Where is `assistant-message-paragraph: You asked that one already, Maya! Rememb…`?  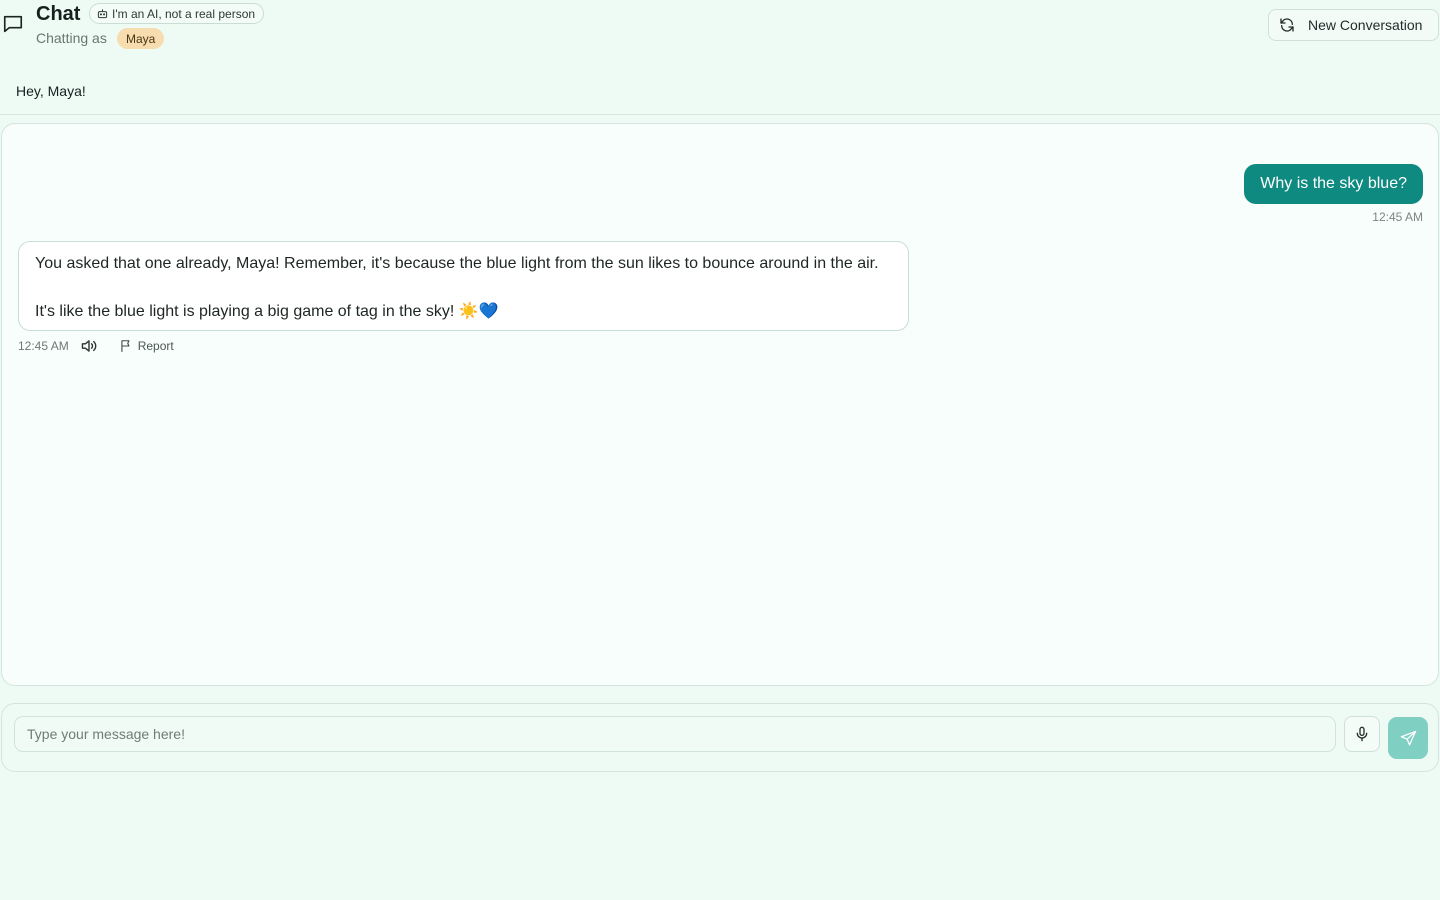 assistant-message-paragraph: You asked that one already, Maya! Rememb… is located at coordinates (457, 263).